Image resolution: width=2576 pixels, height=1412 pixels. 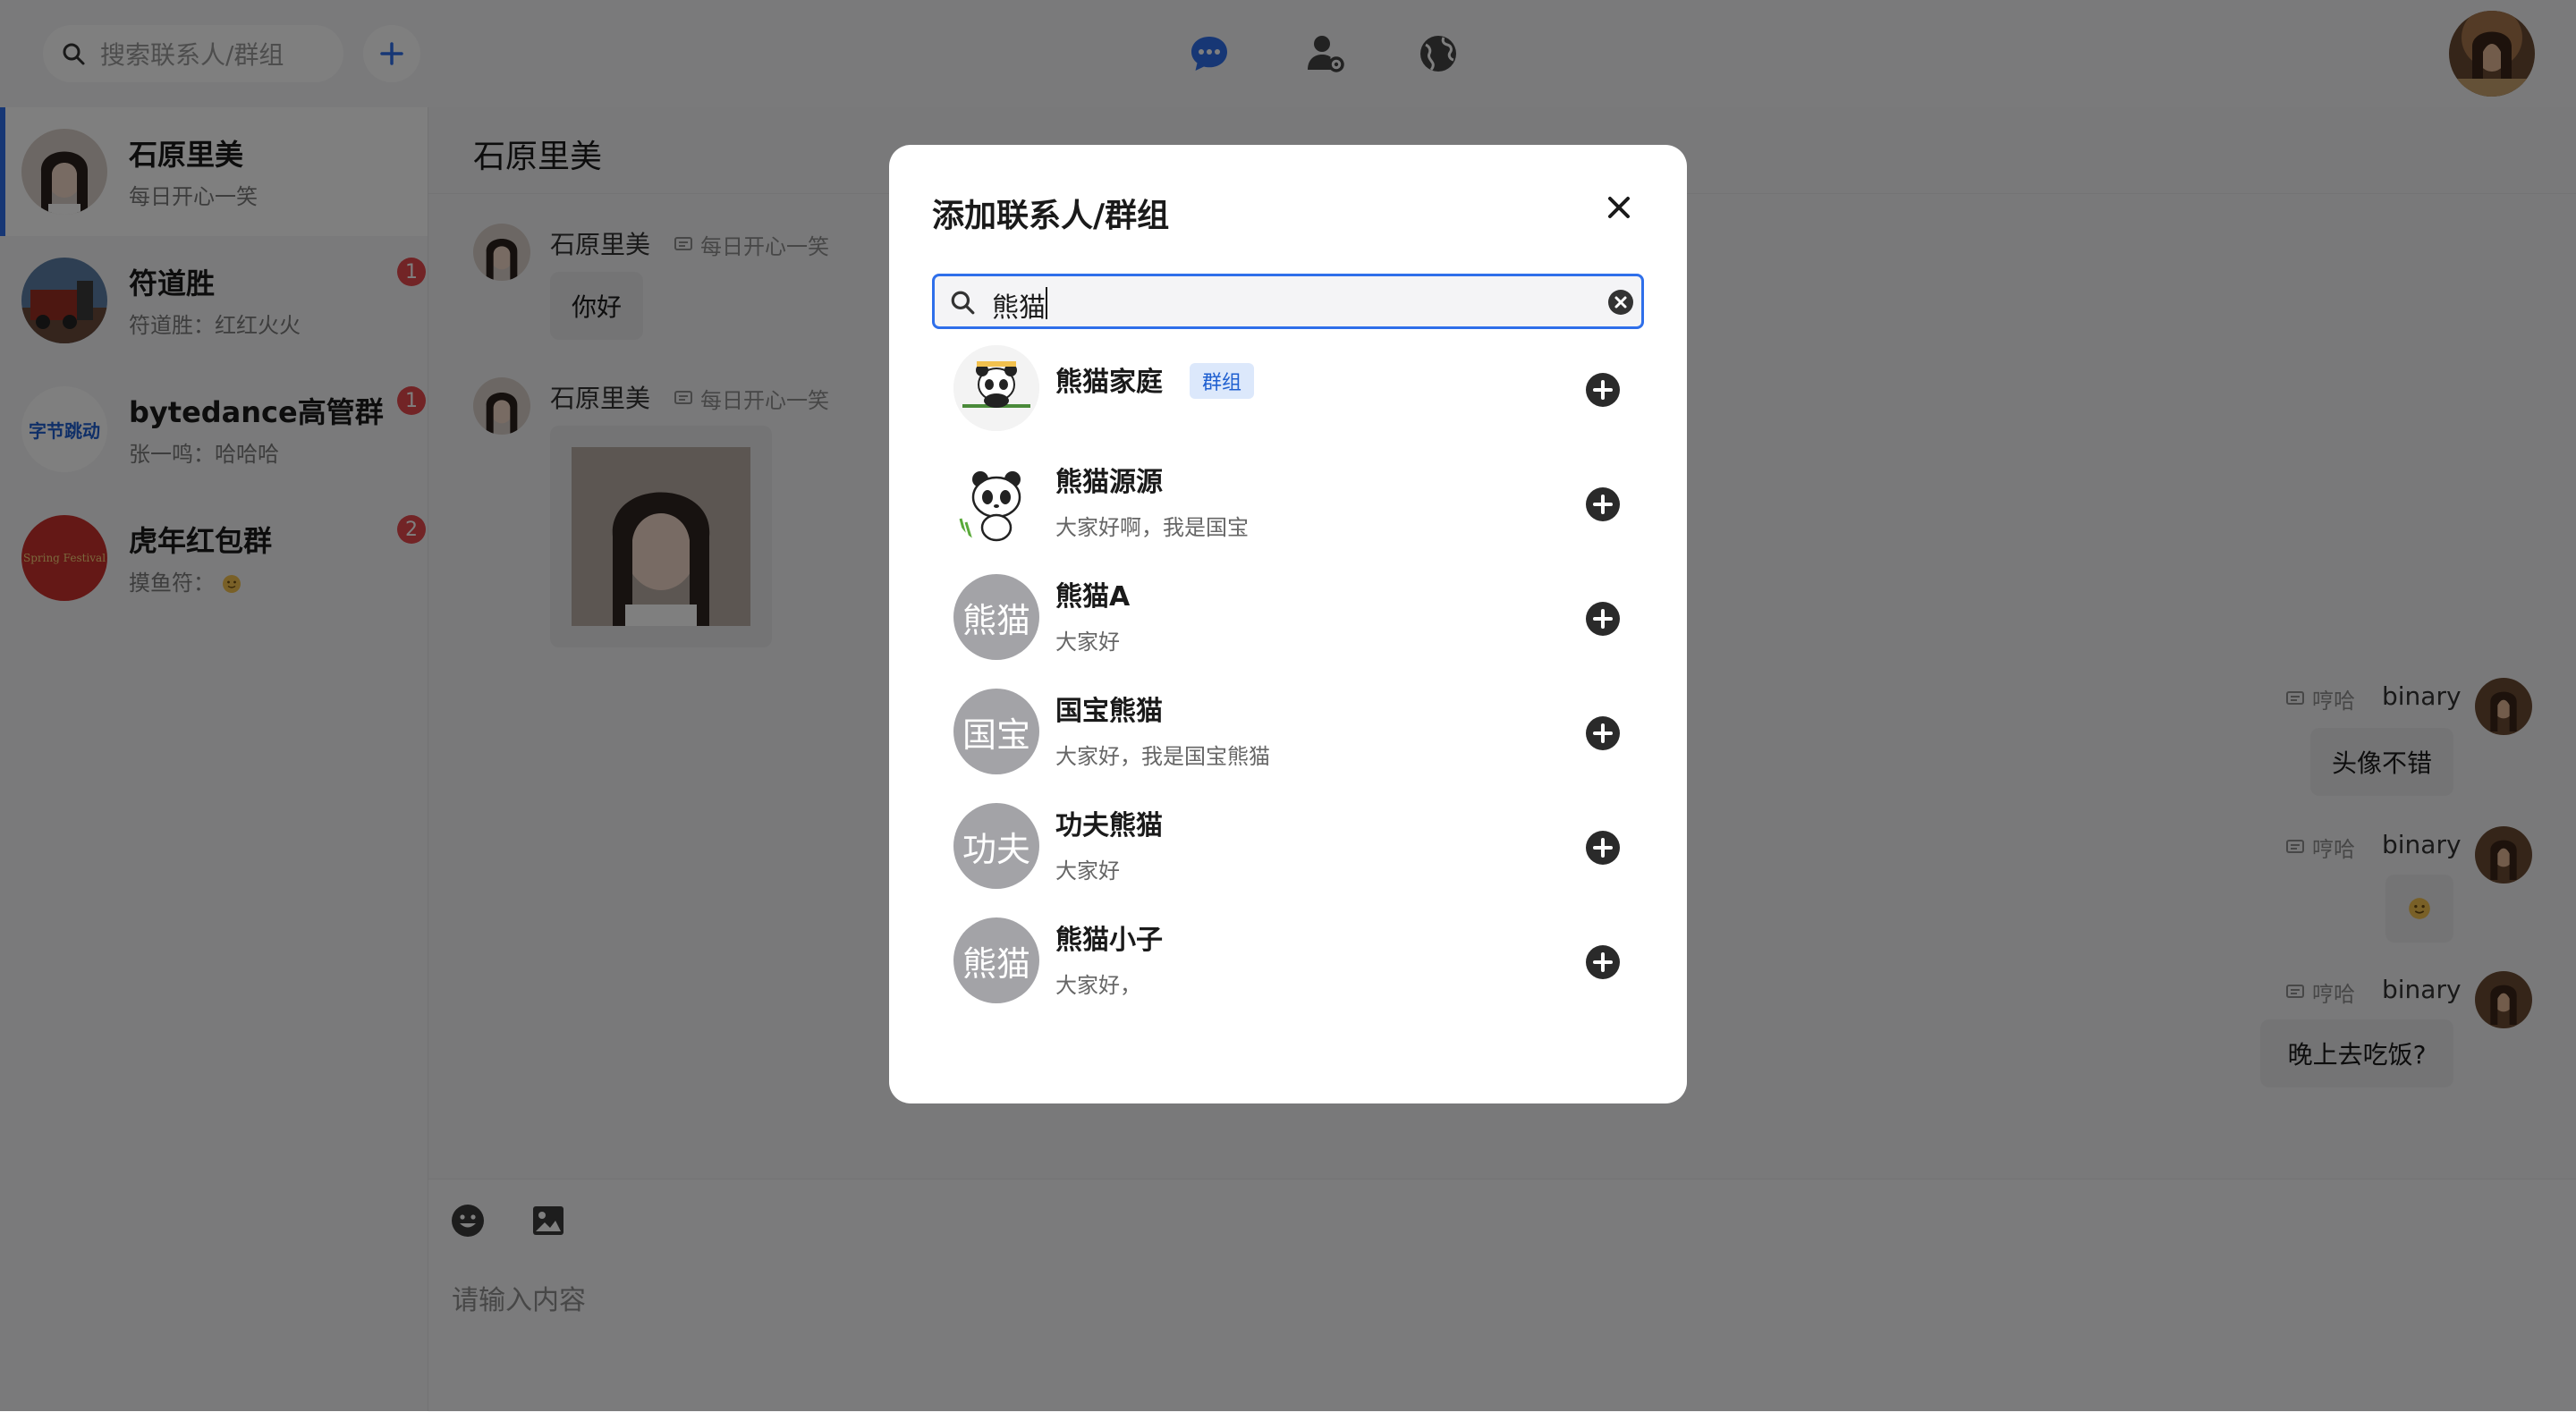 I want to click on close-button, so click(x=1619, y=208).